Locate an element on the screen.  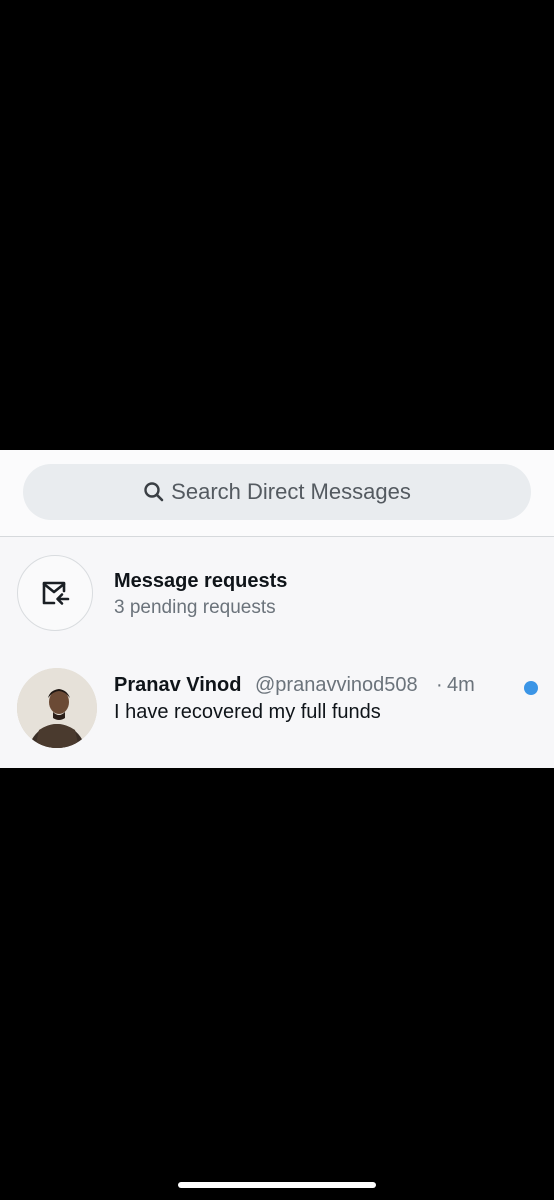
pending-requests-count: 3 pending requests is located at coordinates (195, 607).